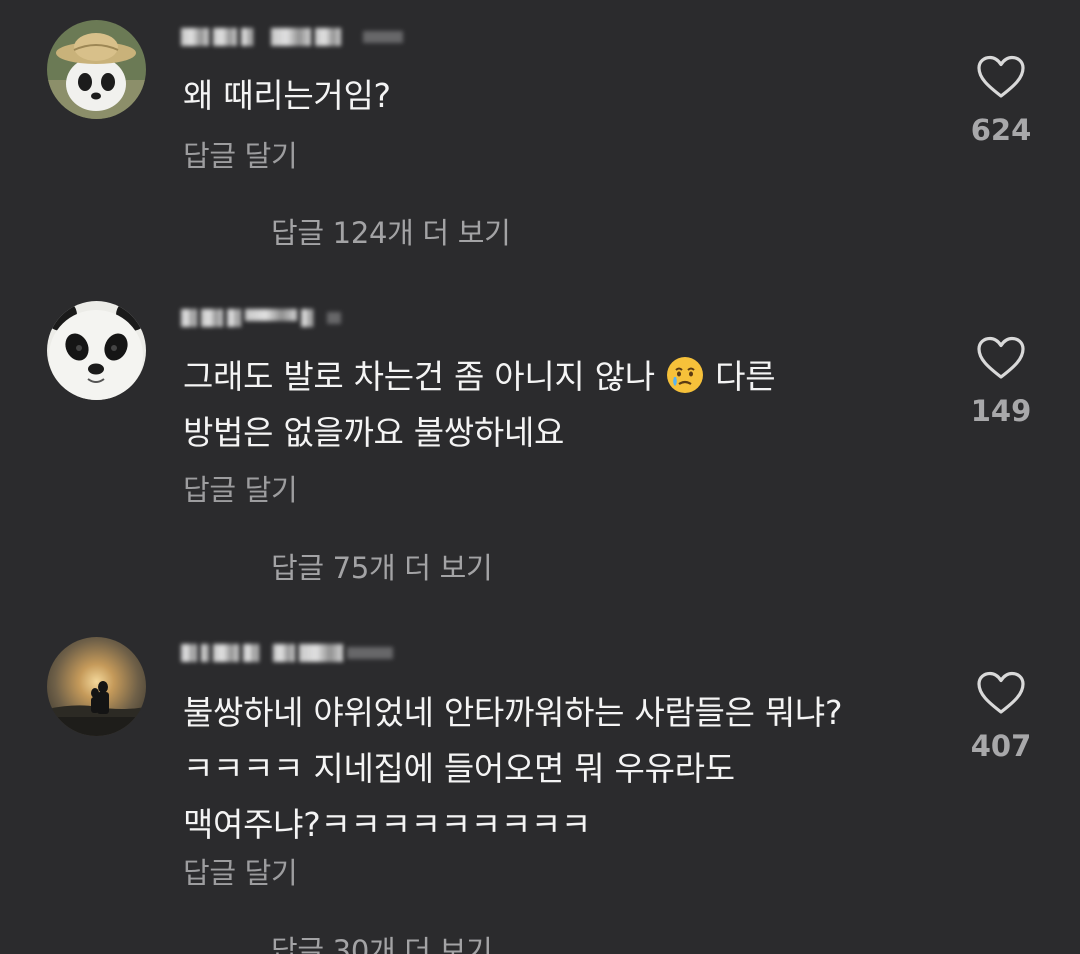 The height and width of the screenshot is (954, 1080). I want to click on like-button: 407, so click(1001, 717).